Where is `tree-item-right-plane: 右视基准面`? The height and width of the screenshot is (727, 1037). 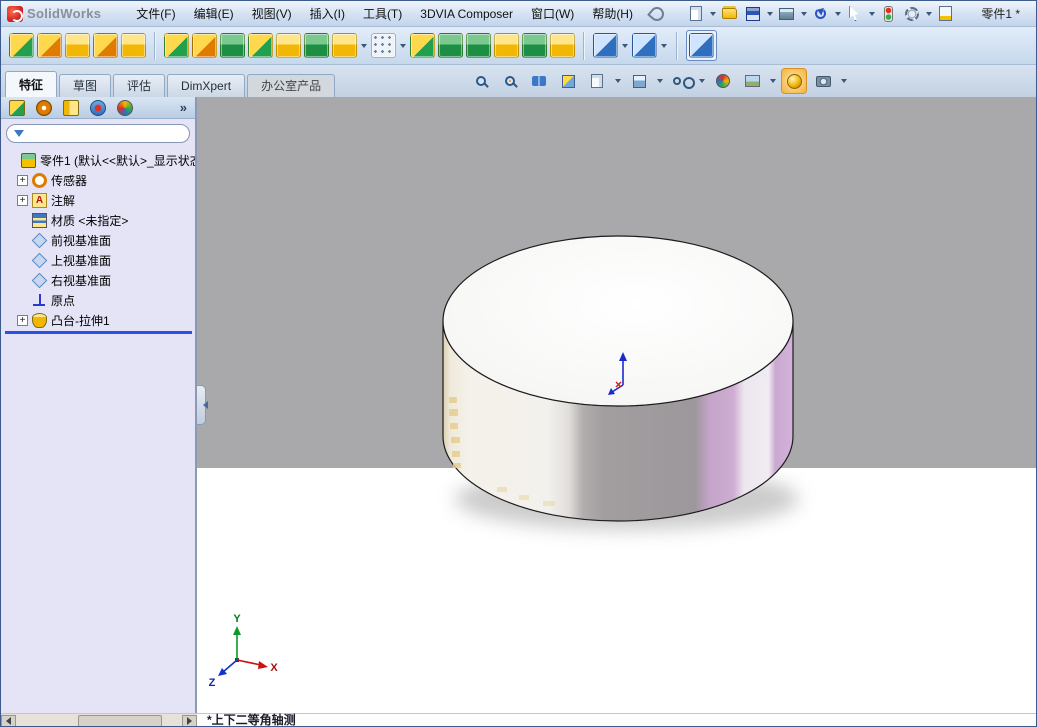
tree-item-right-plane: 右视基准面 is located at coordinates (99, 280).